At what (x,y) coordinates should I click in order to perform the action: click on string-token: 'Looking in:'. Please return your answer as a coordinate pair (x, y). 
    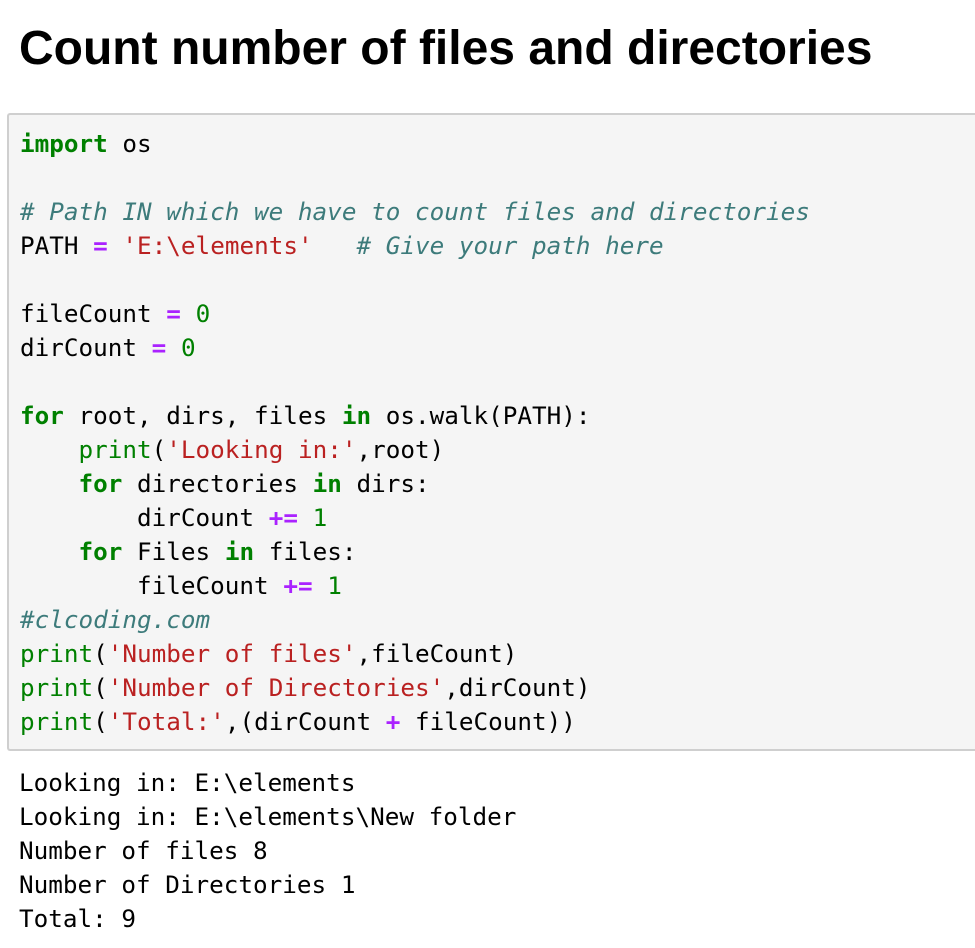
    Looking at the image, I should click on (261, 449).